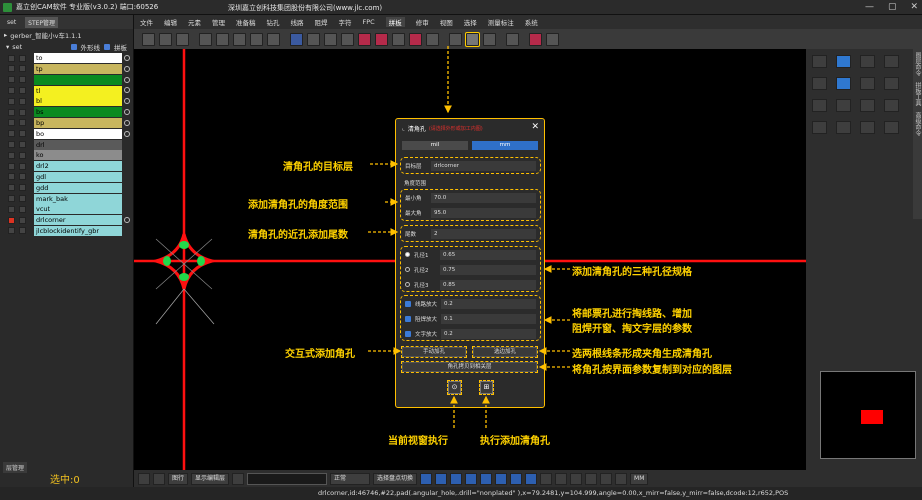 The width and height of the screenshot is (922, 500). Describe the element at coordinates (591, 478) in the screenshot. I see `layer-toggle-icon` at that location.